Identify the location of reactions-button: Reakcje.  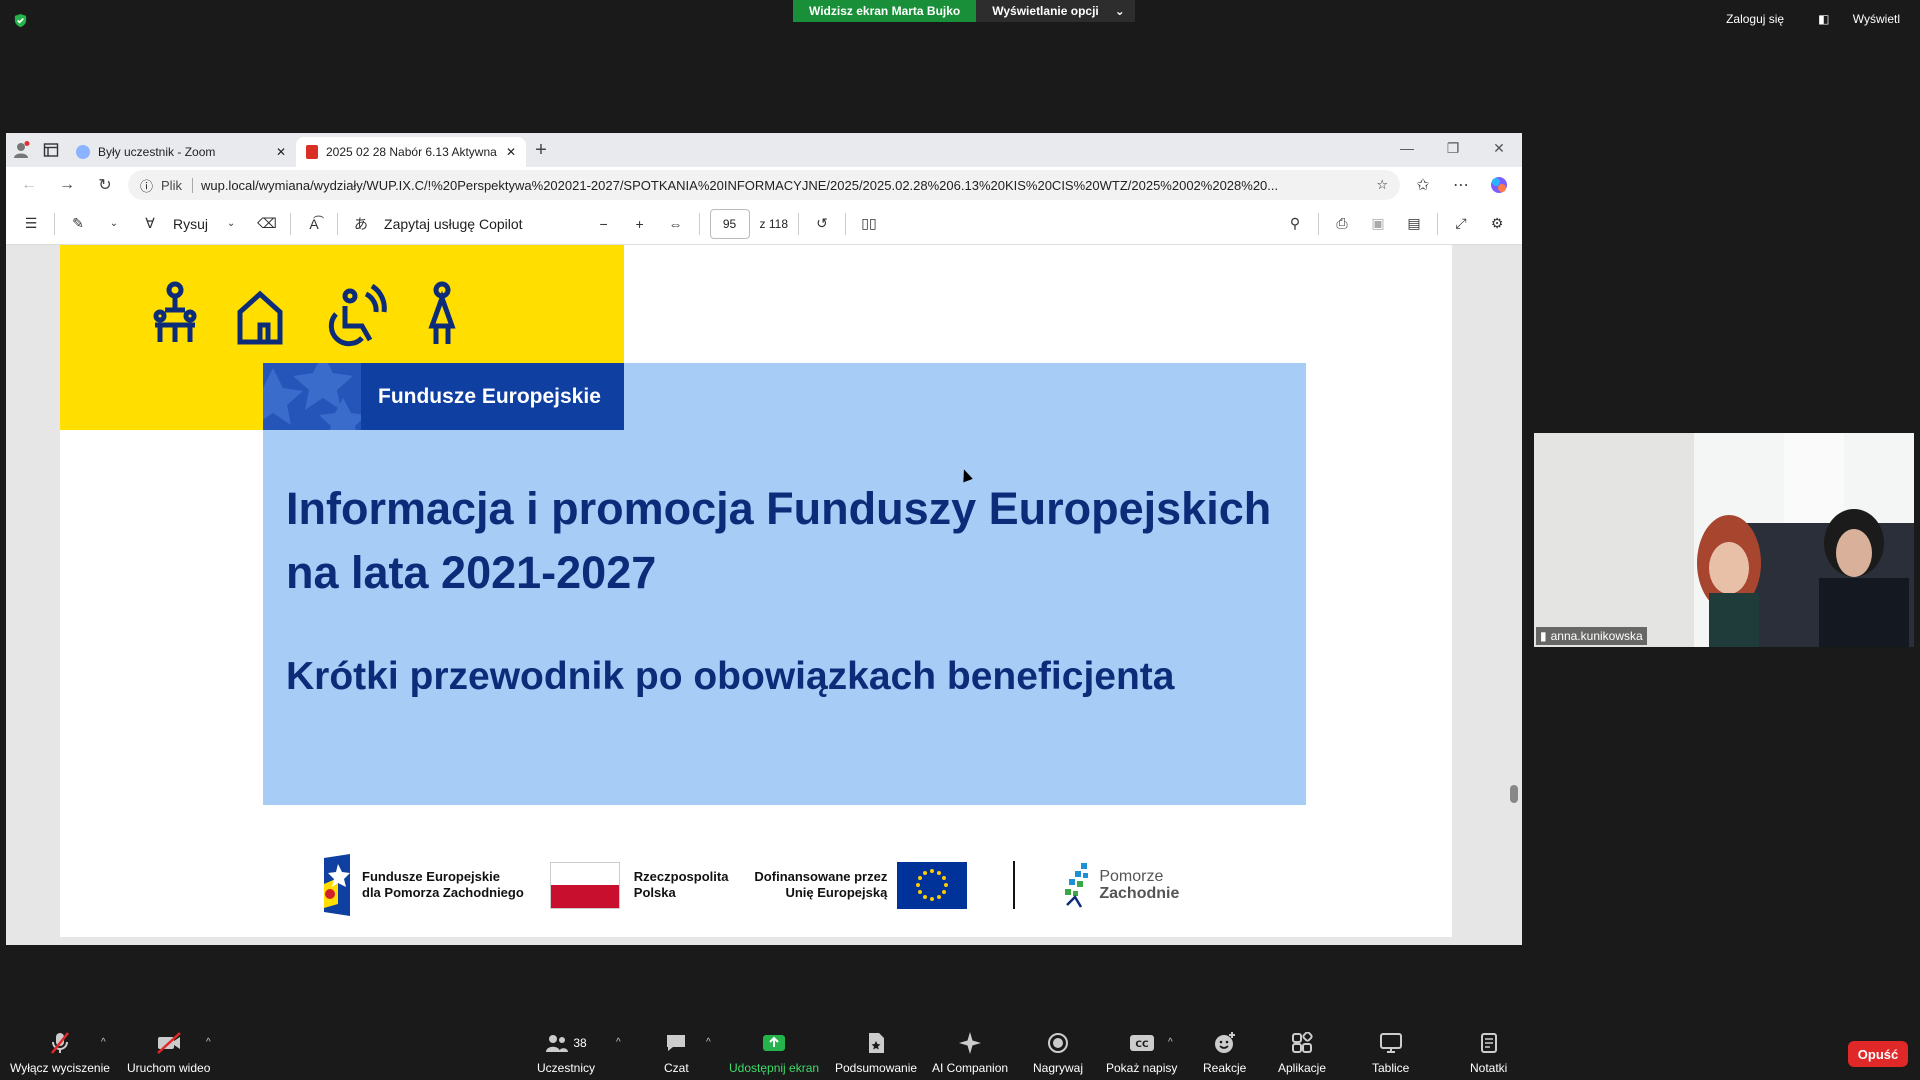
(1224, 1053).